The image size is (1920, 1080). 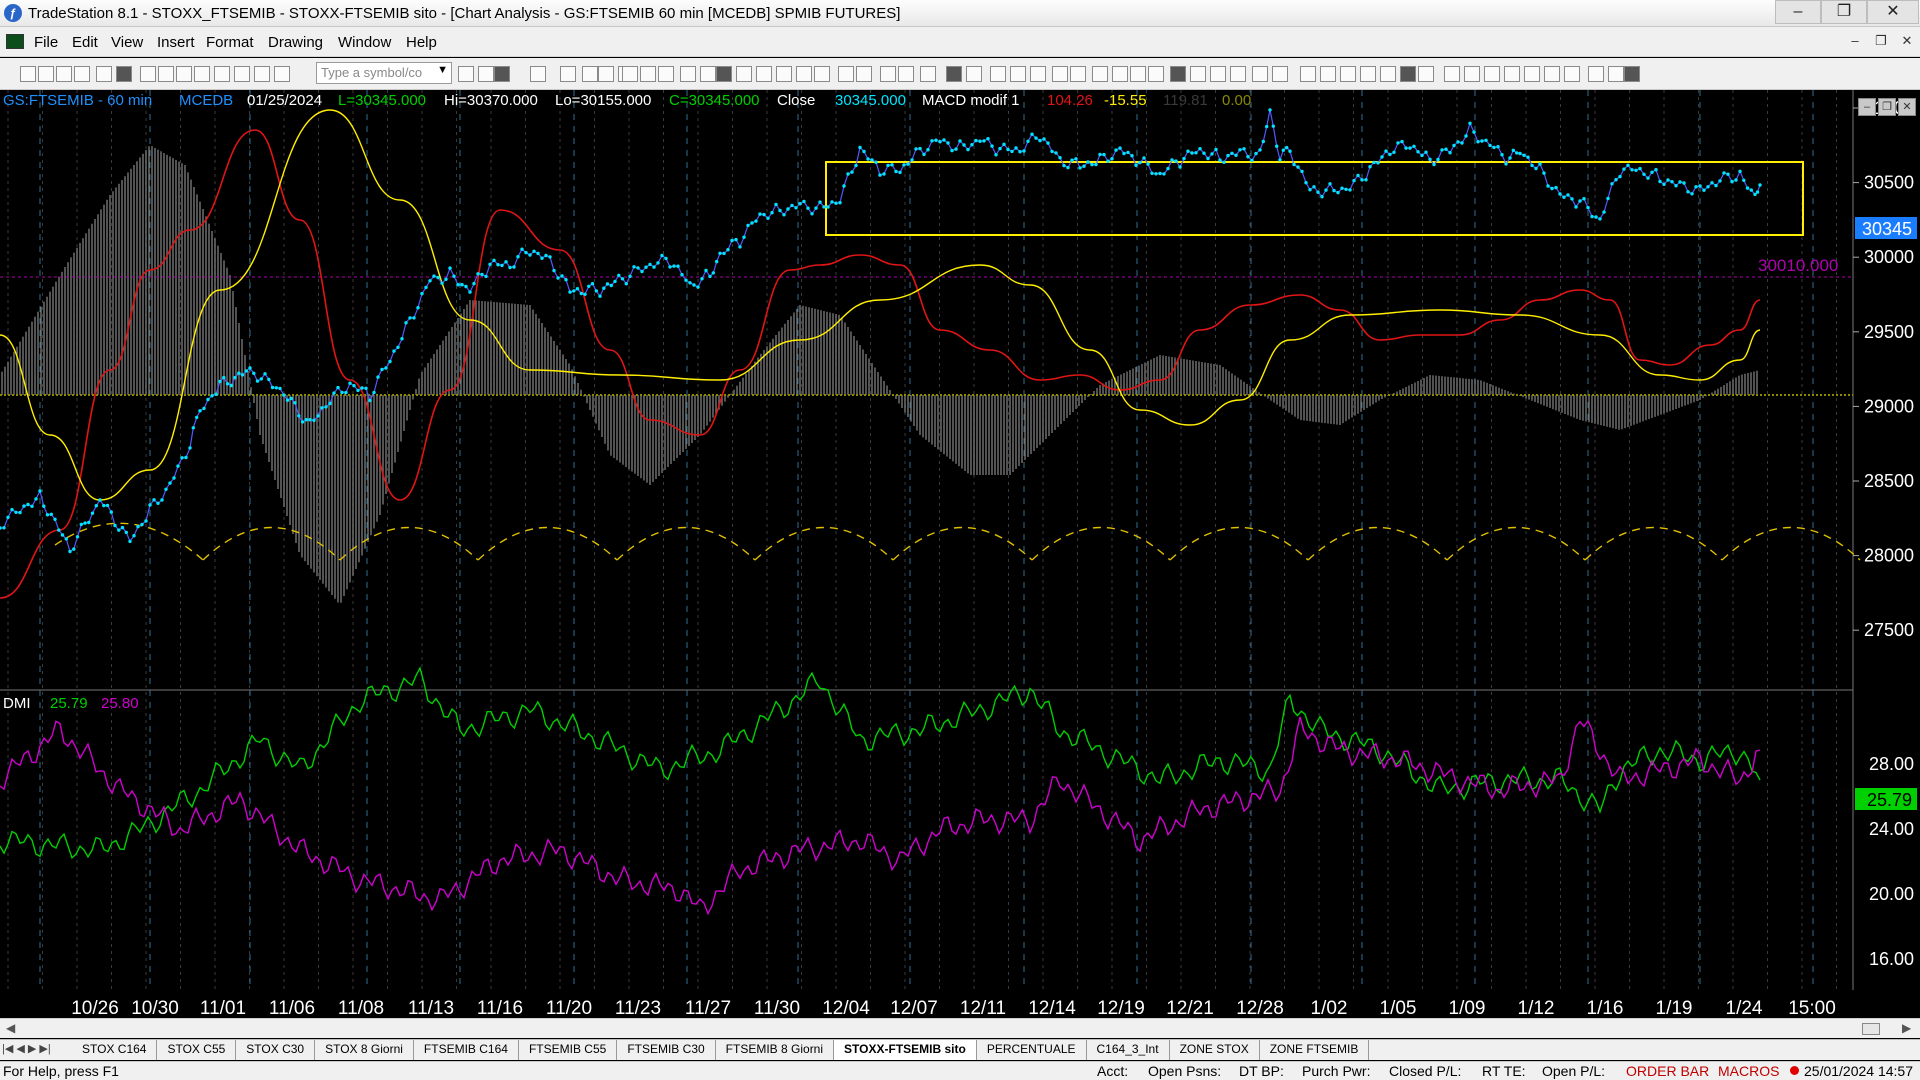 I want to click on menu-help: Help, so click(x=421, y=42).